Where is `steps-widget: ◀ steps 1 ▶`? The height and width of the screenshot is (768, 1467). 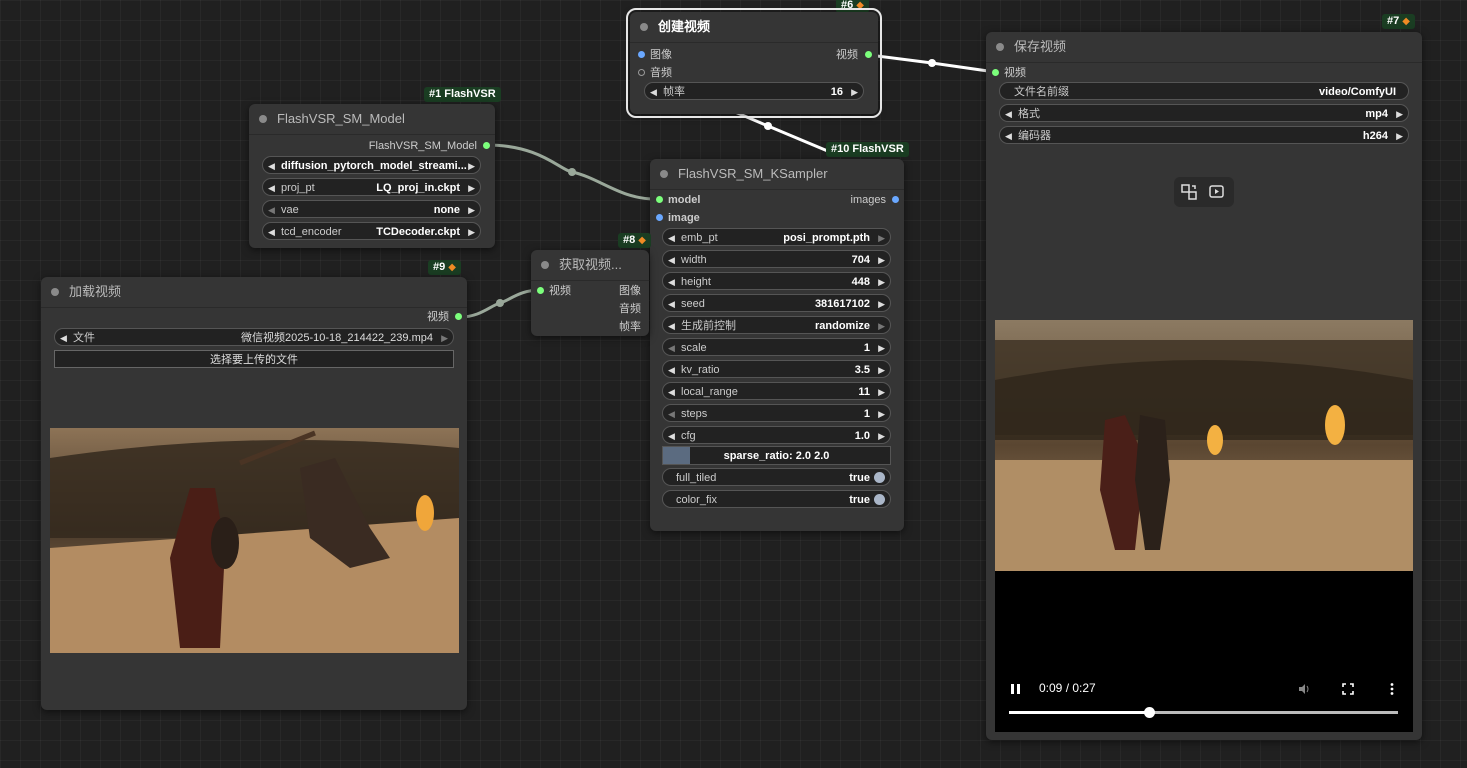
steps-widget: ◀ steps 1 ▶ is located at coordinates (776, 413).